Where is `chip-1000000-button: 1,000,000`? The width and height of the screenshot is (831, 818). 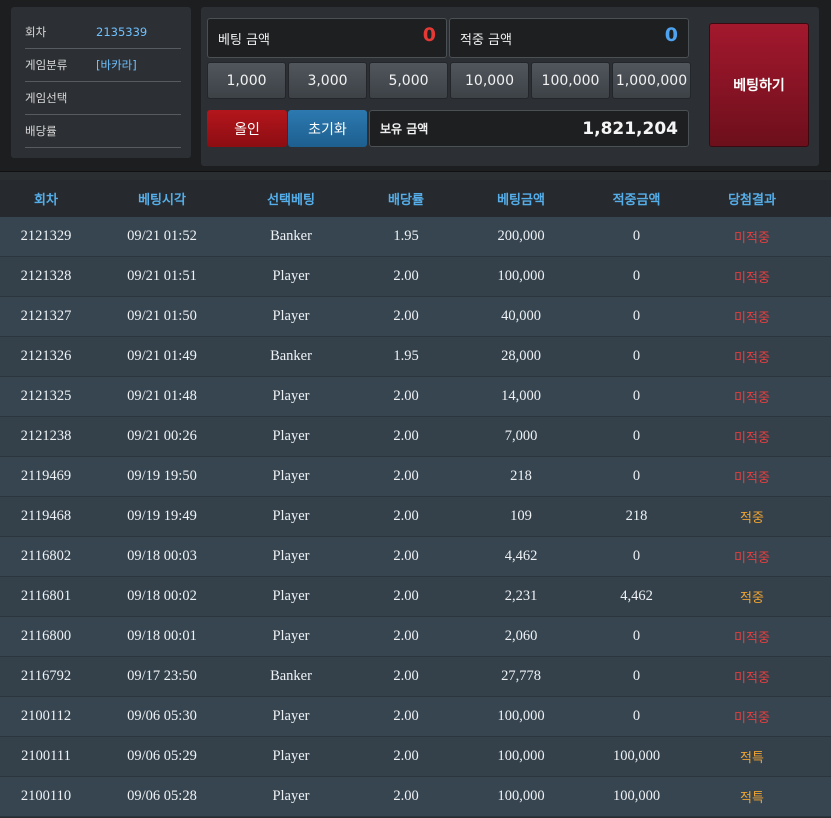
chip-1000000-button: 1,000,000 is located at coordinates (651, 80).